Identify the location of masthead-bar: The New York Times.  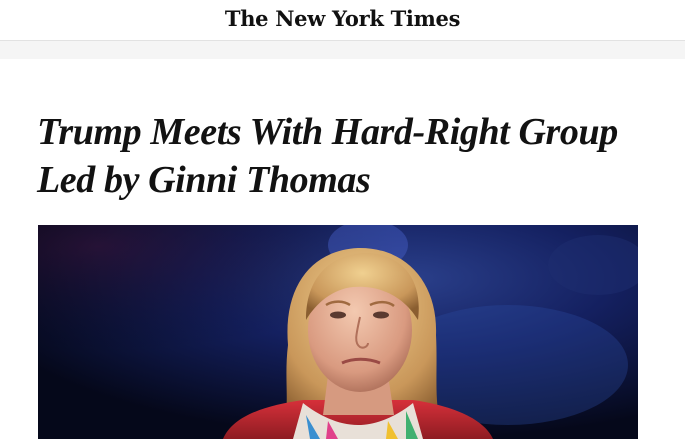
(342, 20).